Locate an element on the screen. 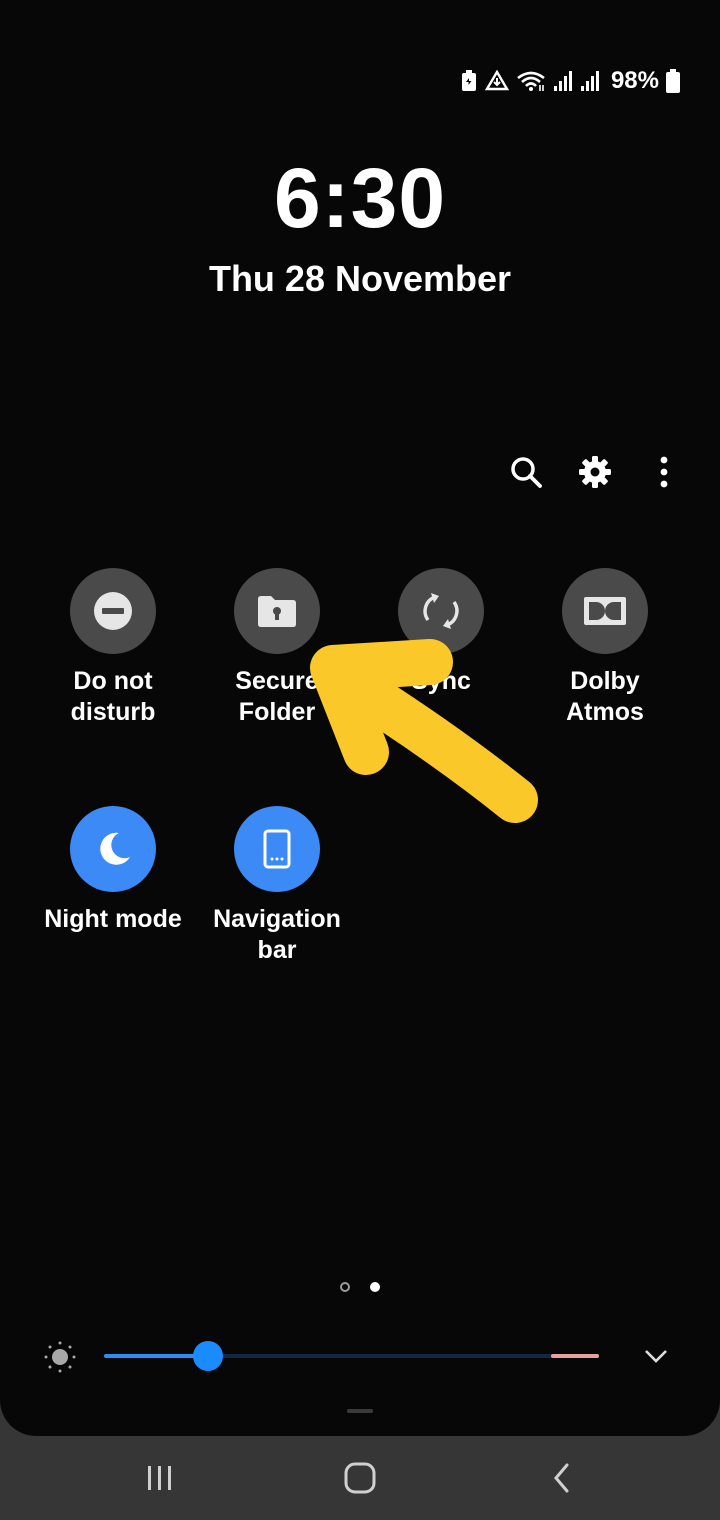 Image resolution: width=720 pixels, height=1520 pixels. panel-drag-handle is located at coordinates (360, 1411).